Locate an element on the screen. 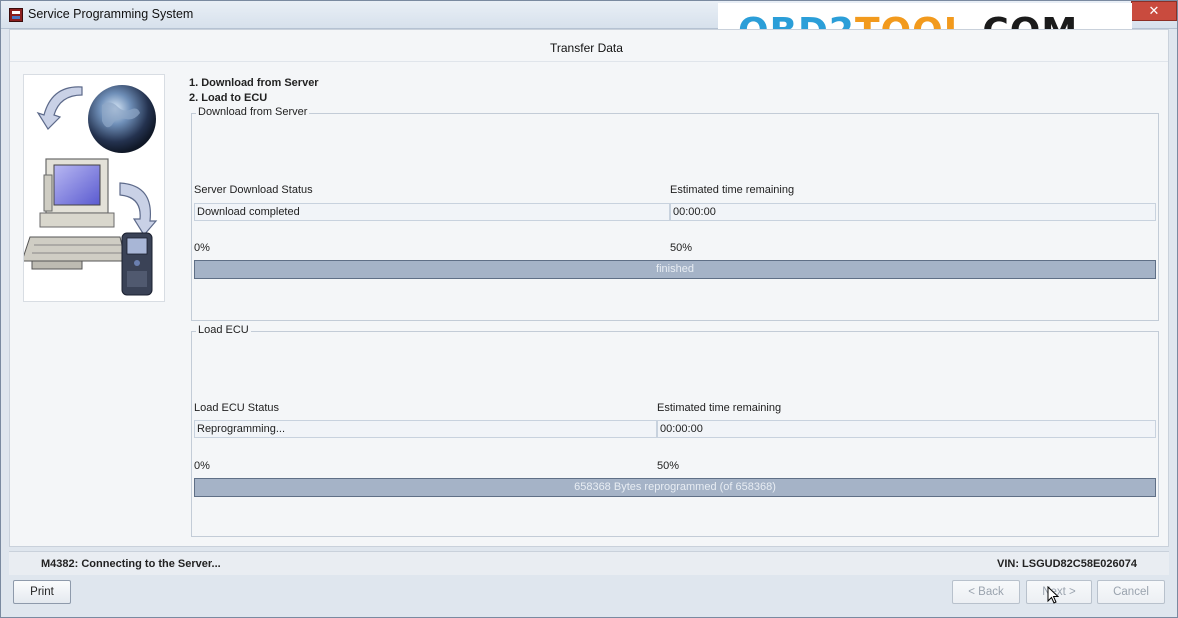 This screenshot has height=618, width=1178. ecu-time-label: Estimated time remaining is located at coordinates (719, 408).